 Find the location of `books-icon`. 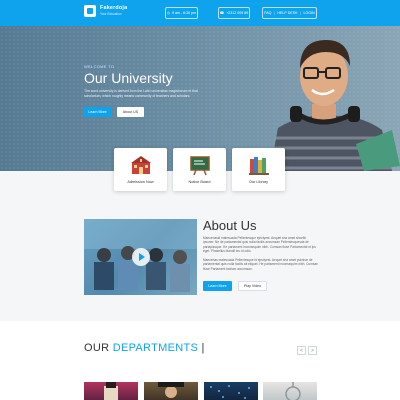

books-icon is located at coordinates (258, 166).